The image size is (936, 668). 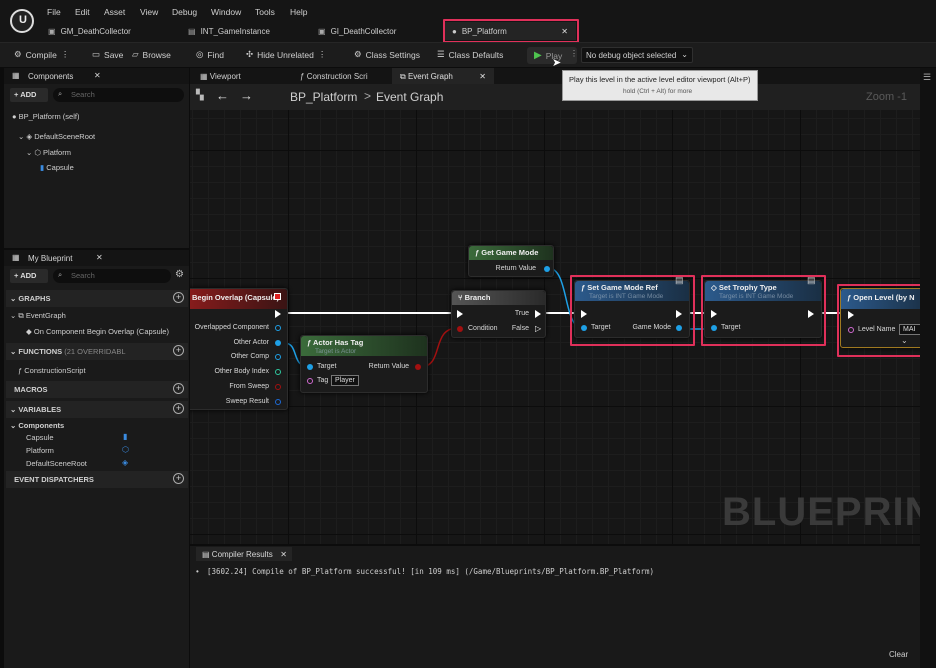 What do you see at coordinates (54, 12) in the screenshot?
I see `menu-file: File` at bounding box center [54, 12].